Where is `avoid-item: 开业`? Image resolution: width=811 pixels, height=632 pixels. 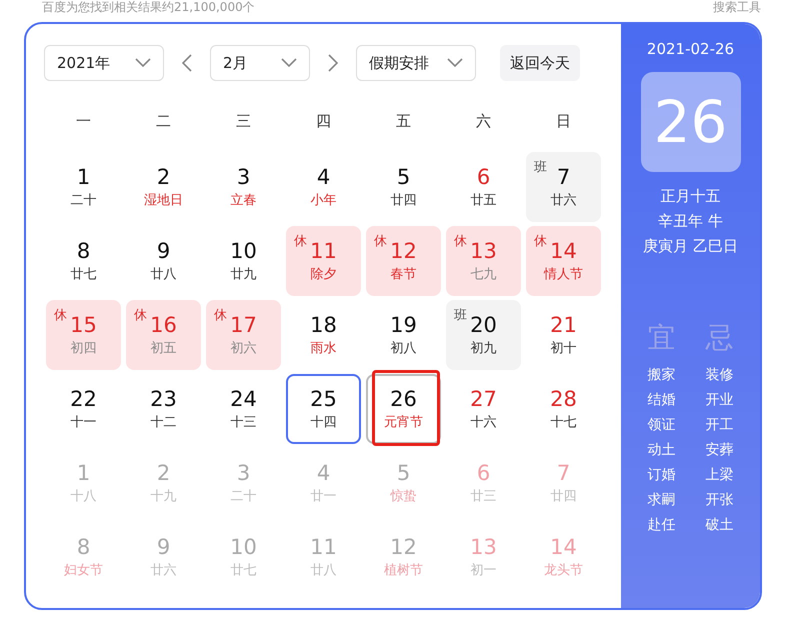 avoid-item: 开业 is located at coordinates (720, 400).